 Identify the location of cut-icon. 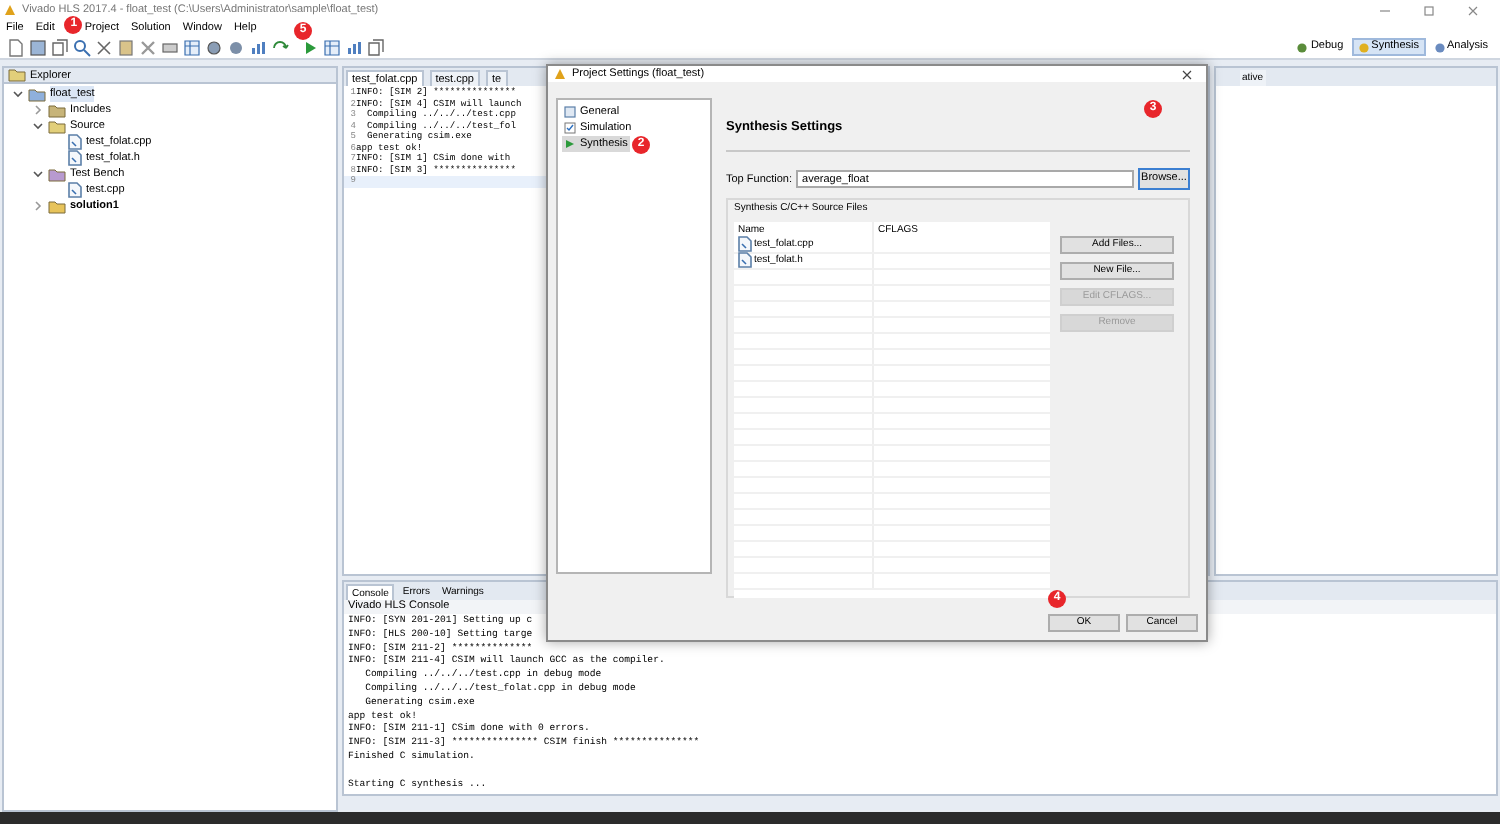
(104, 47).